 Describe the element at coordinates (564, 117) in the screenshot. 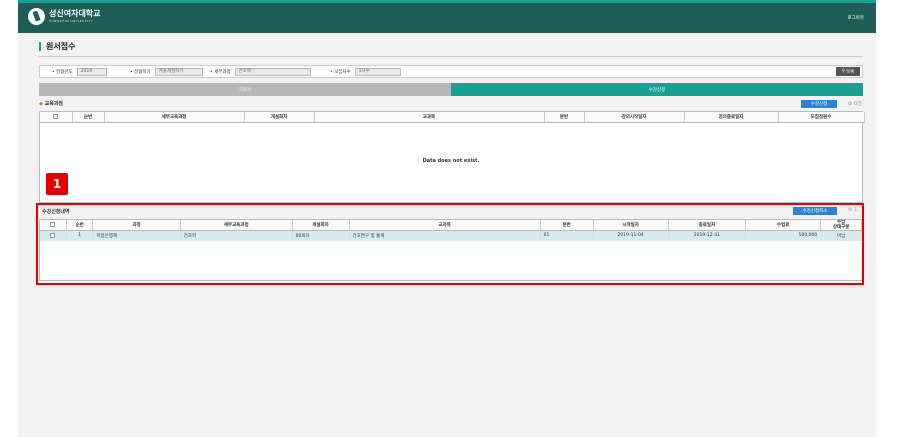

I see `col-header: 분반` at that location.